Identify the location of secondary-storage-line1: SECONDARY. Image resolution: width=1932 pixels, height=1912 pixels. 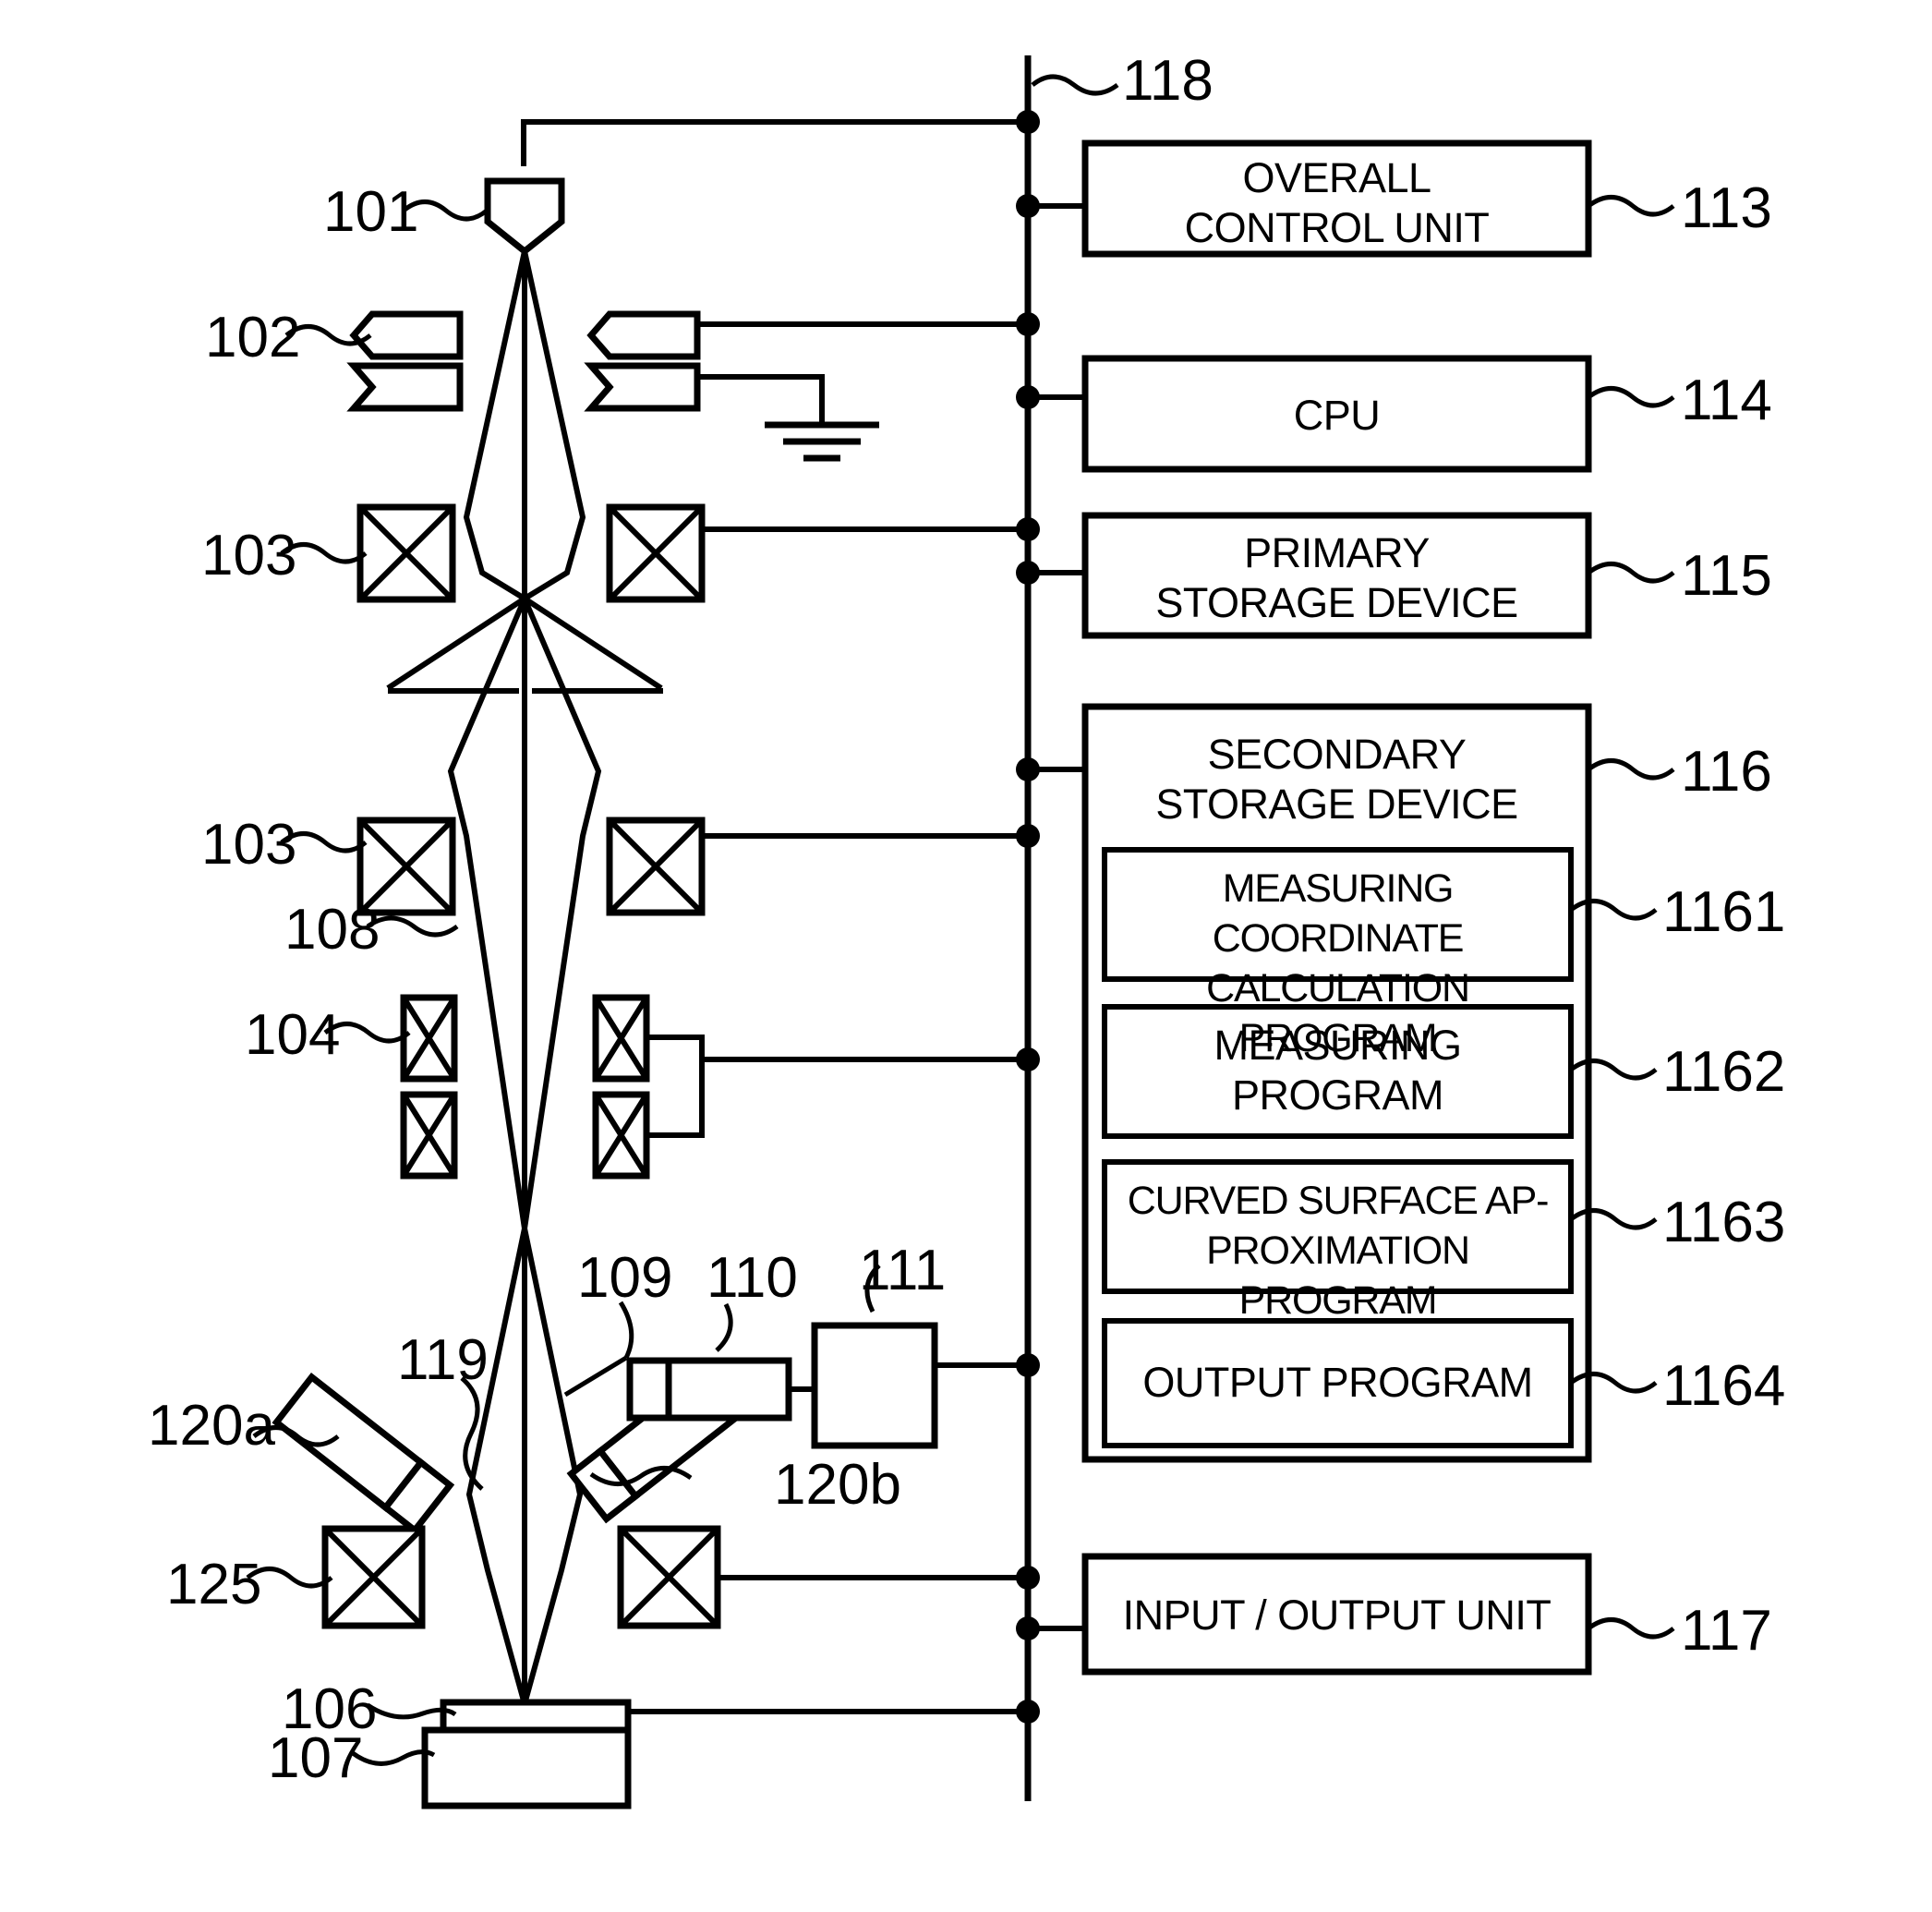
(1337, 754).